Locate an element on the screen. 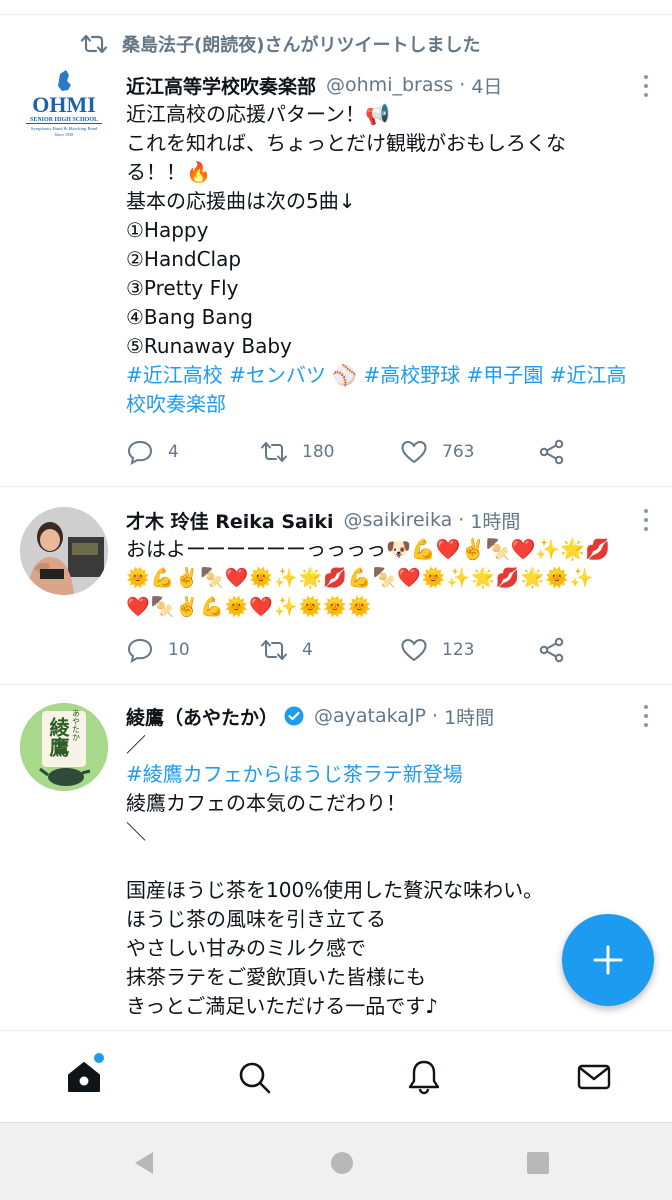  like-count: 123 is located at coordinates (458, 650).